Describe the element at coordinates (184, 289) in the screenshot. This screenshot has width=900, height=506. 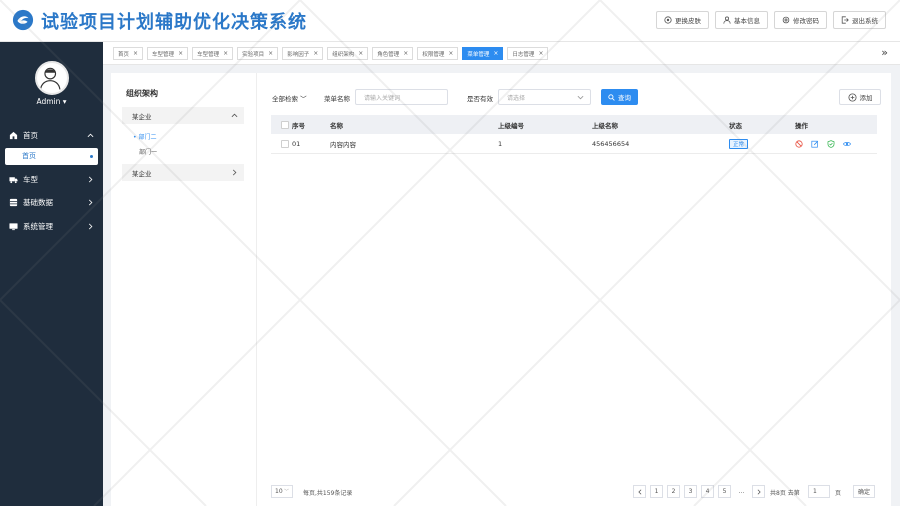
I see `org-tree-panel: 组织架构 某企业 • 部门二 部门一 某企业` at that location.